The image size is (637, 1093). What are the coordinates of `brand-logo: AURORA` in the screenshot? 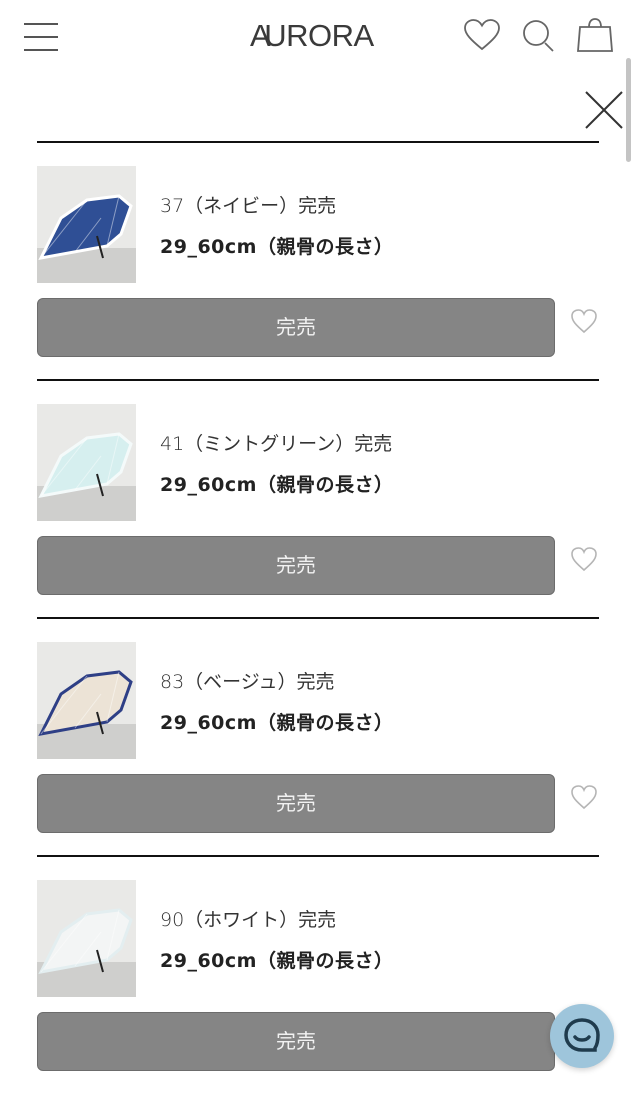 It's located at (312, 36).